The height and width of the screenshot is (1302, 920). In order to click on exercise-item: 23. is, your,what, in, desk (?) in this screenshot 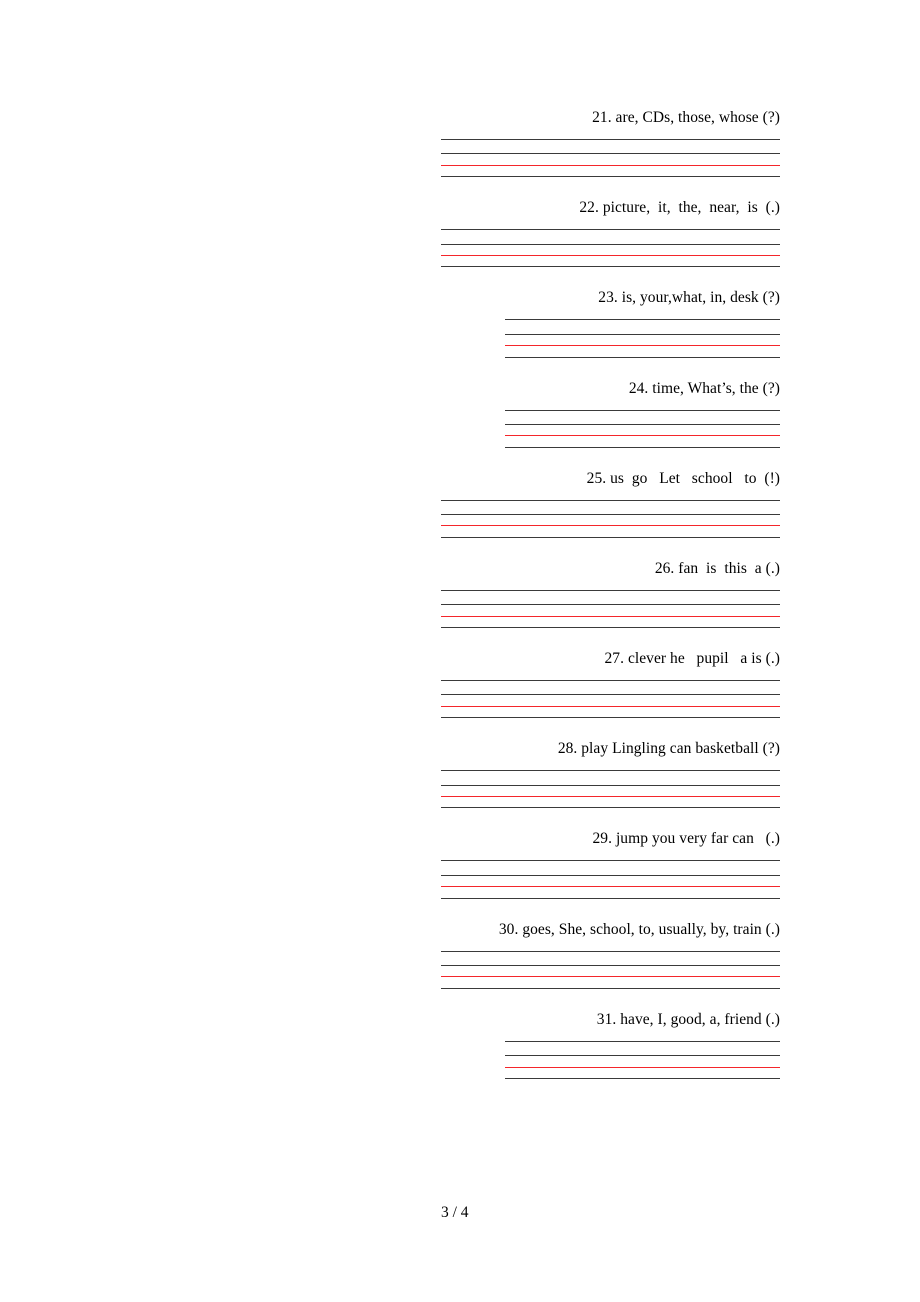, I will do `click(610, 333)`.